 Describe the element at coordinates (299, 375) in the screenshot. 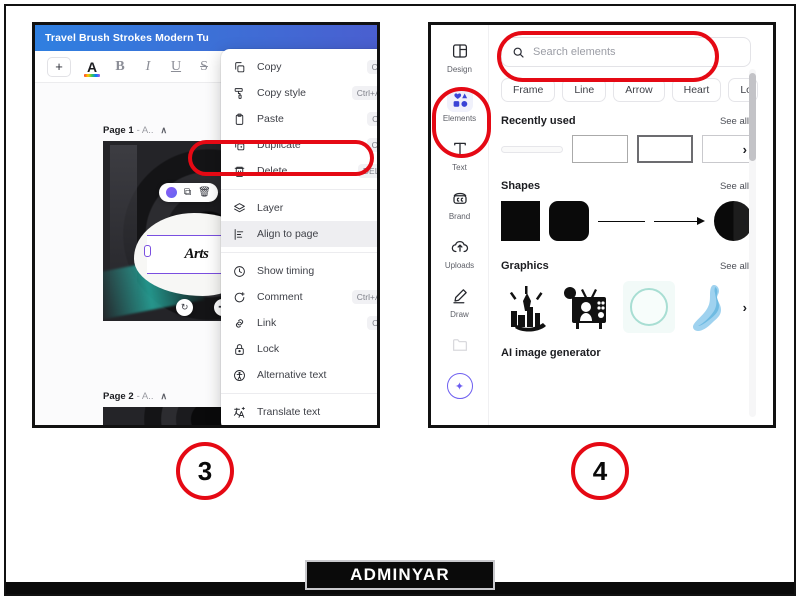

I see `context-menu-item-alternative-text: Alternative text` at that location.